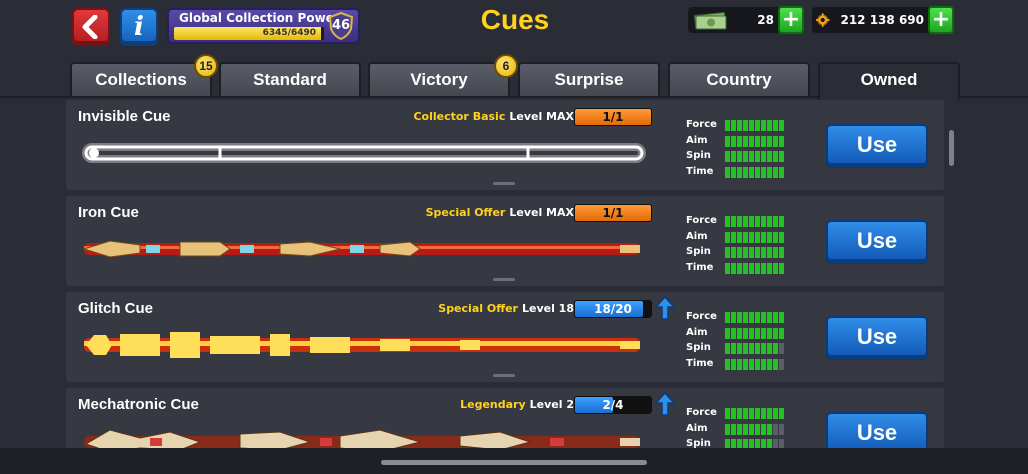 The width and height of the screenshot is (1028, 474). I want to click on back-button, so click(91, 27).